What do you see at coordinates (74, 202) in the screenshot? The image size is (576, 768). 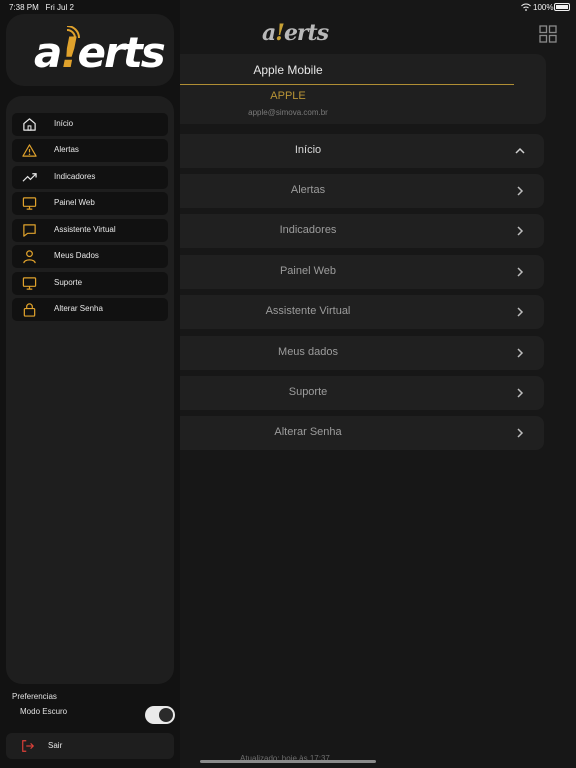 I see `drawer-item-label: Painel Web` at bounding box center [74, 202].